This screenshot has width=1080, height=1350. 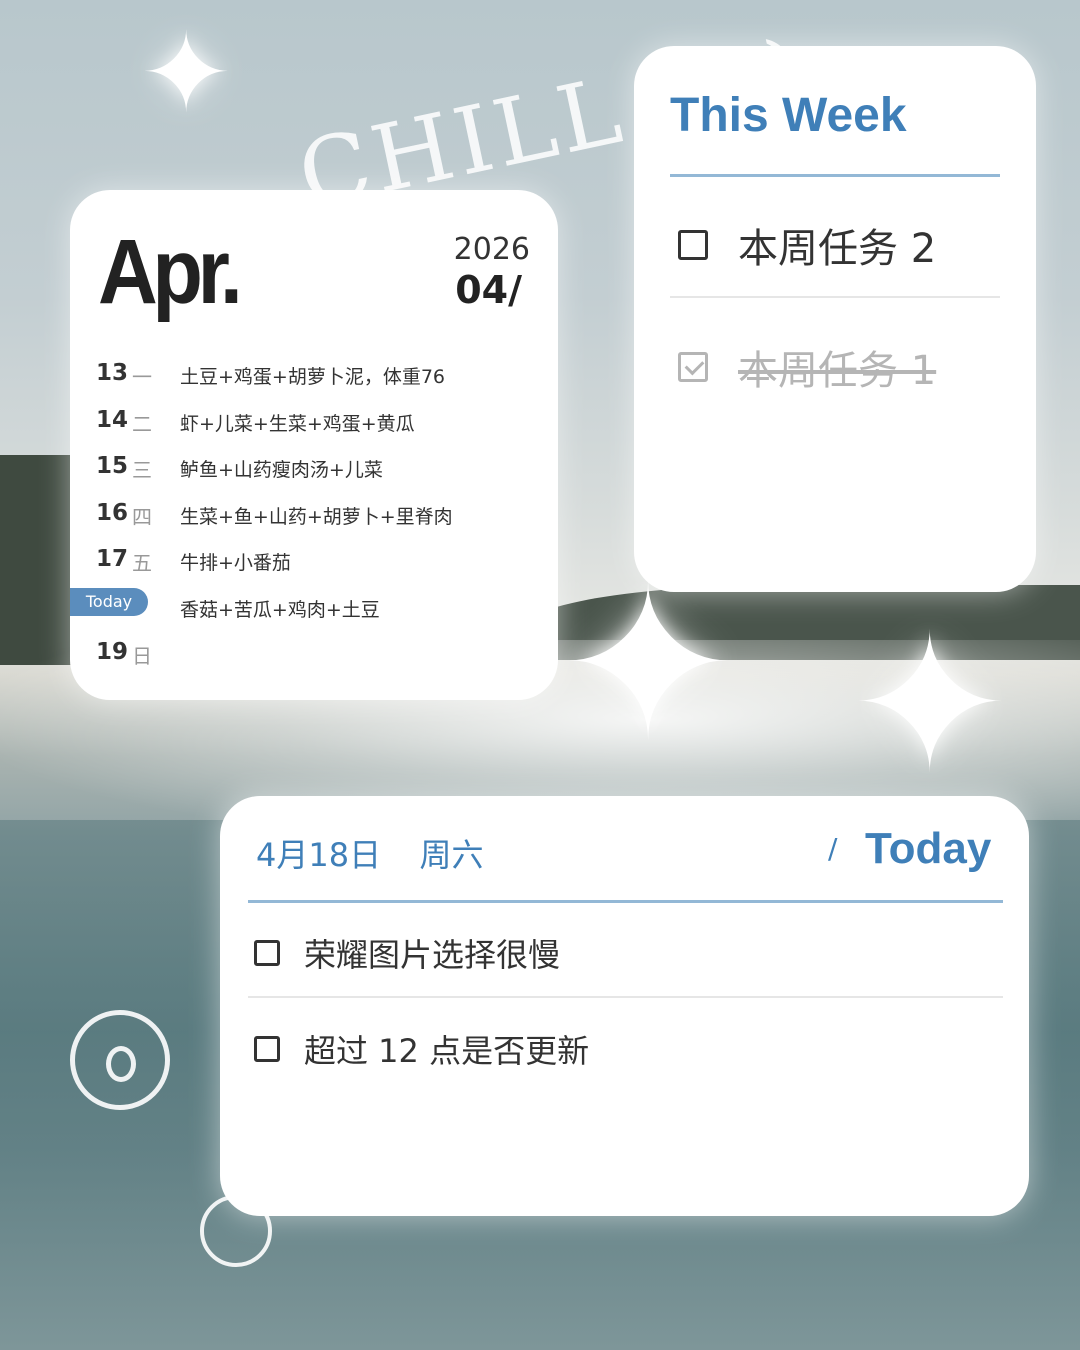 What do you see at coordinates (170, 272) in the screenshot?
I see `month-title: Apr.` at bounding box center [170, 272].